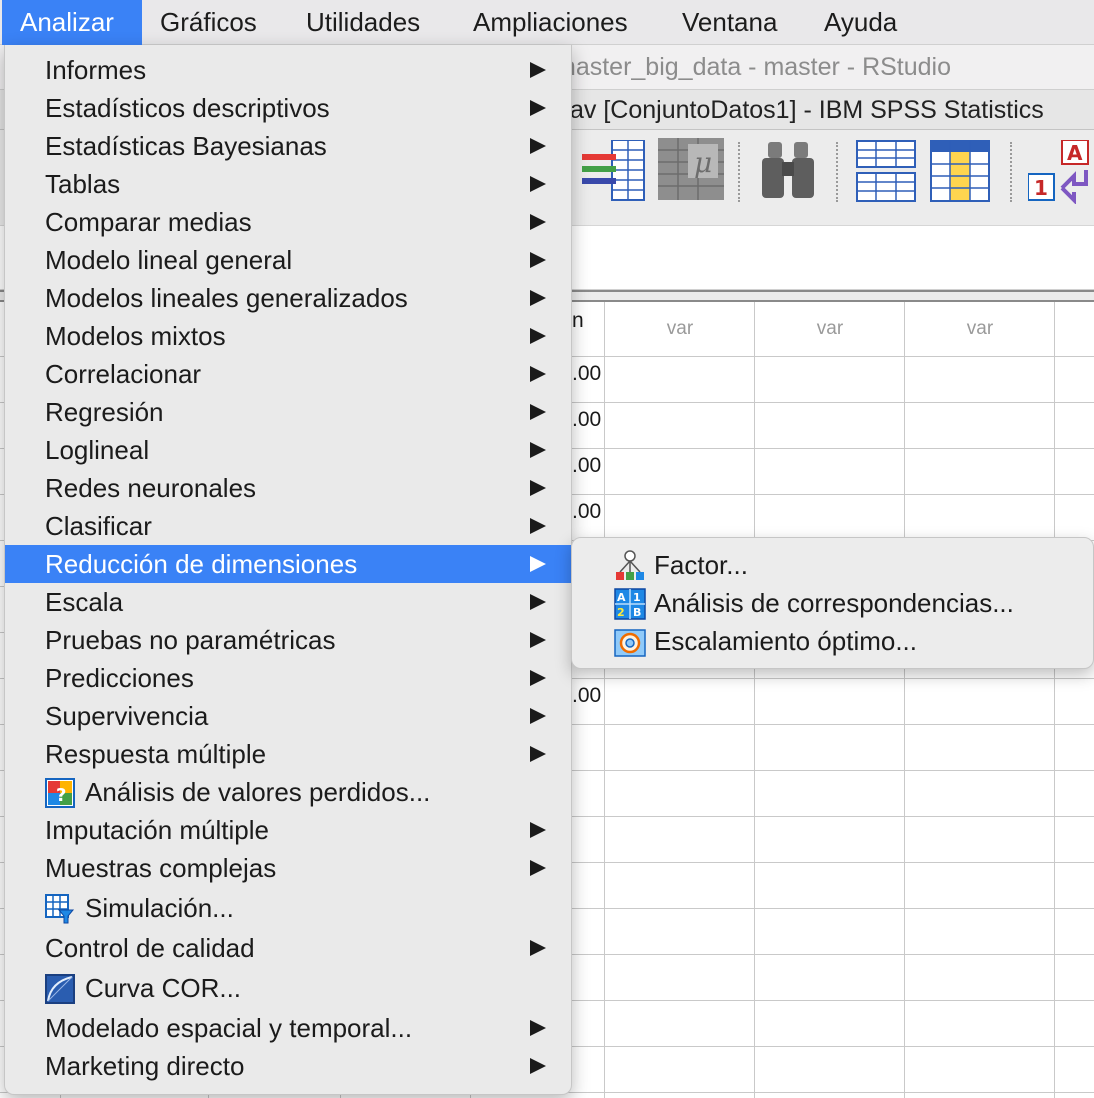  What do you see at coordinates (72, 22) in the screenshot?
I see `menubar-analizar: Analizar` at bounding box center [72, 22].